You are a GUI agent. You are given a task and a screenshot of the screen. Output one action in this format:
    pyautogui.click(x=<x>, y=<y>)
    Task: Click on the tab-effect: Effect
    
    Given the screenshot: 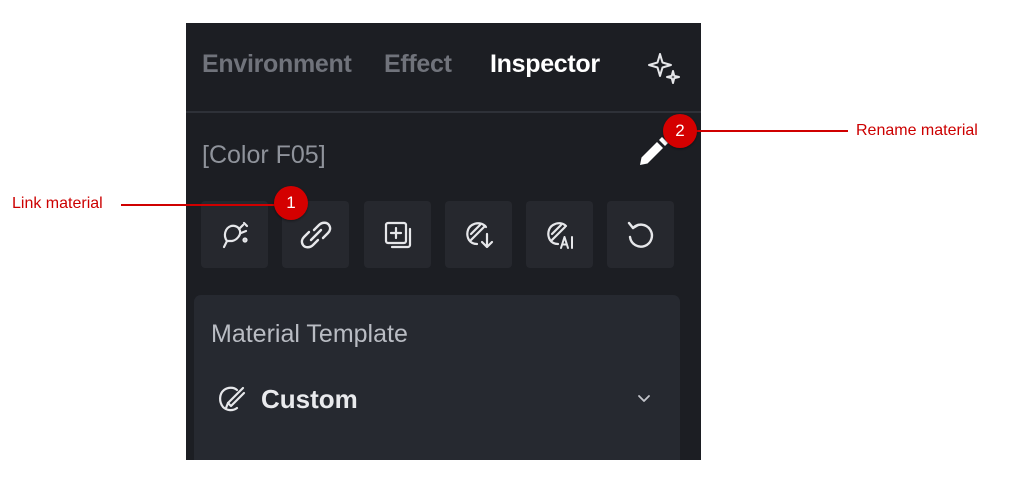 What is the action you would take?
    pyautogui.click(x=418, y=64)
    